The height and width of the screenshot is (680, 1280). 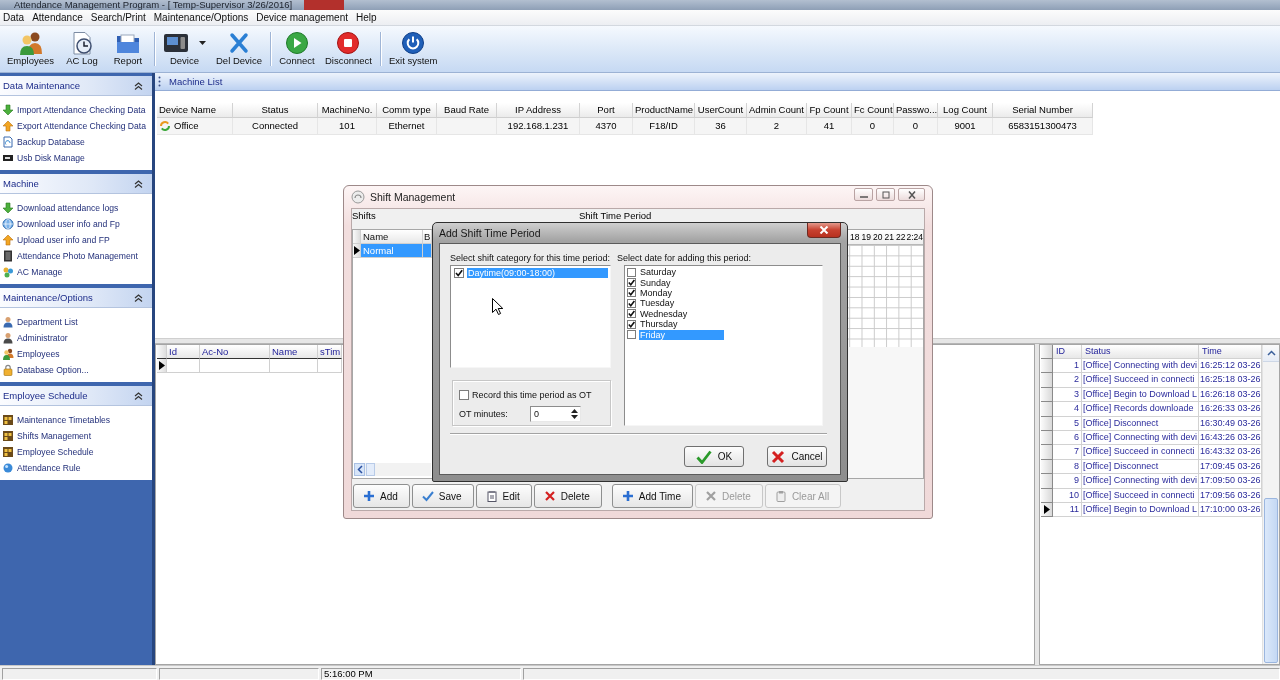 I want to click on menu-item: Maintenance/Options, so click(x=201, y=17).